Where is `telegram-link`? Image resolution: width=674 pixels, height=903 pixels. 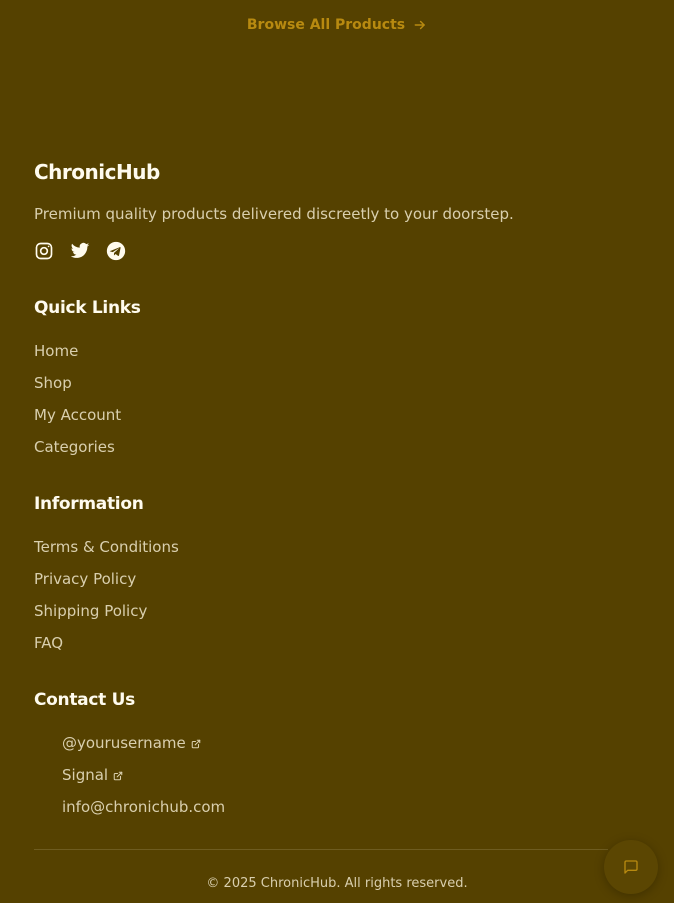
telegram-link is located at coordinates (116, 251).